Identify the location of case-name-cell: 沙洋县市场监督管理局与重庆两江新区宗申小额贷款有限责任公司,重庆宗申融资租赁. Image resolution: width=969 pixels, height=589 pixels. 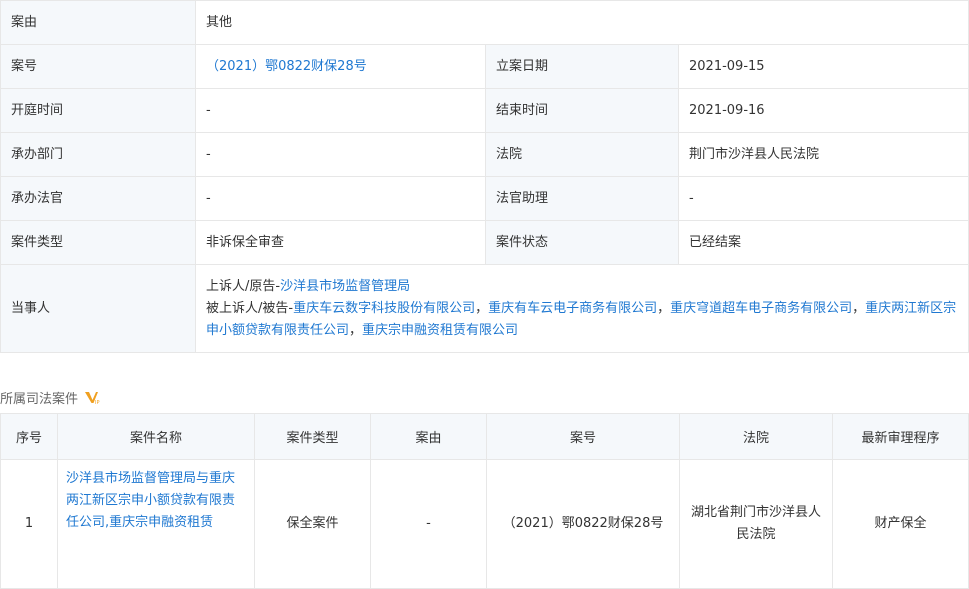
(156, 524).